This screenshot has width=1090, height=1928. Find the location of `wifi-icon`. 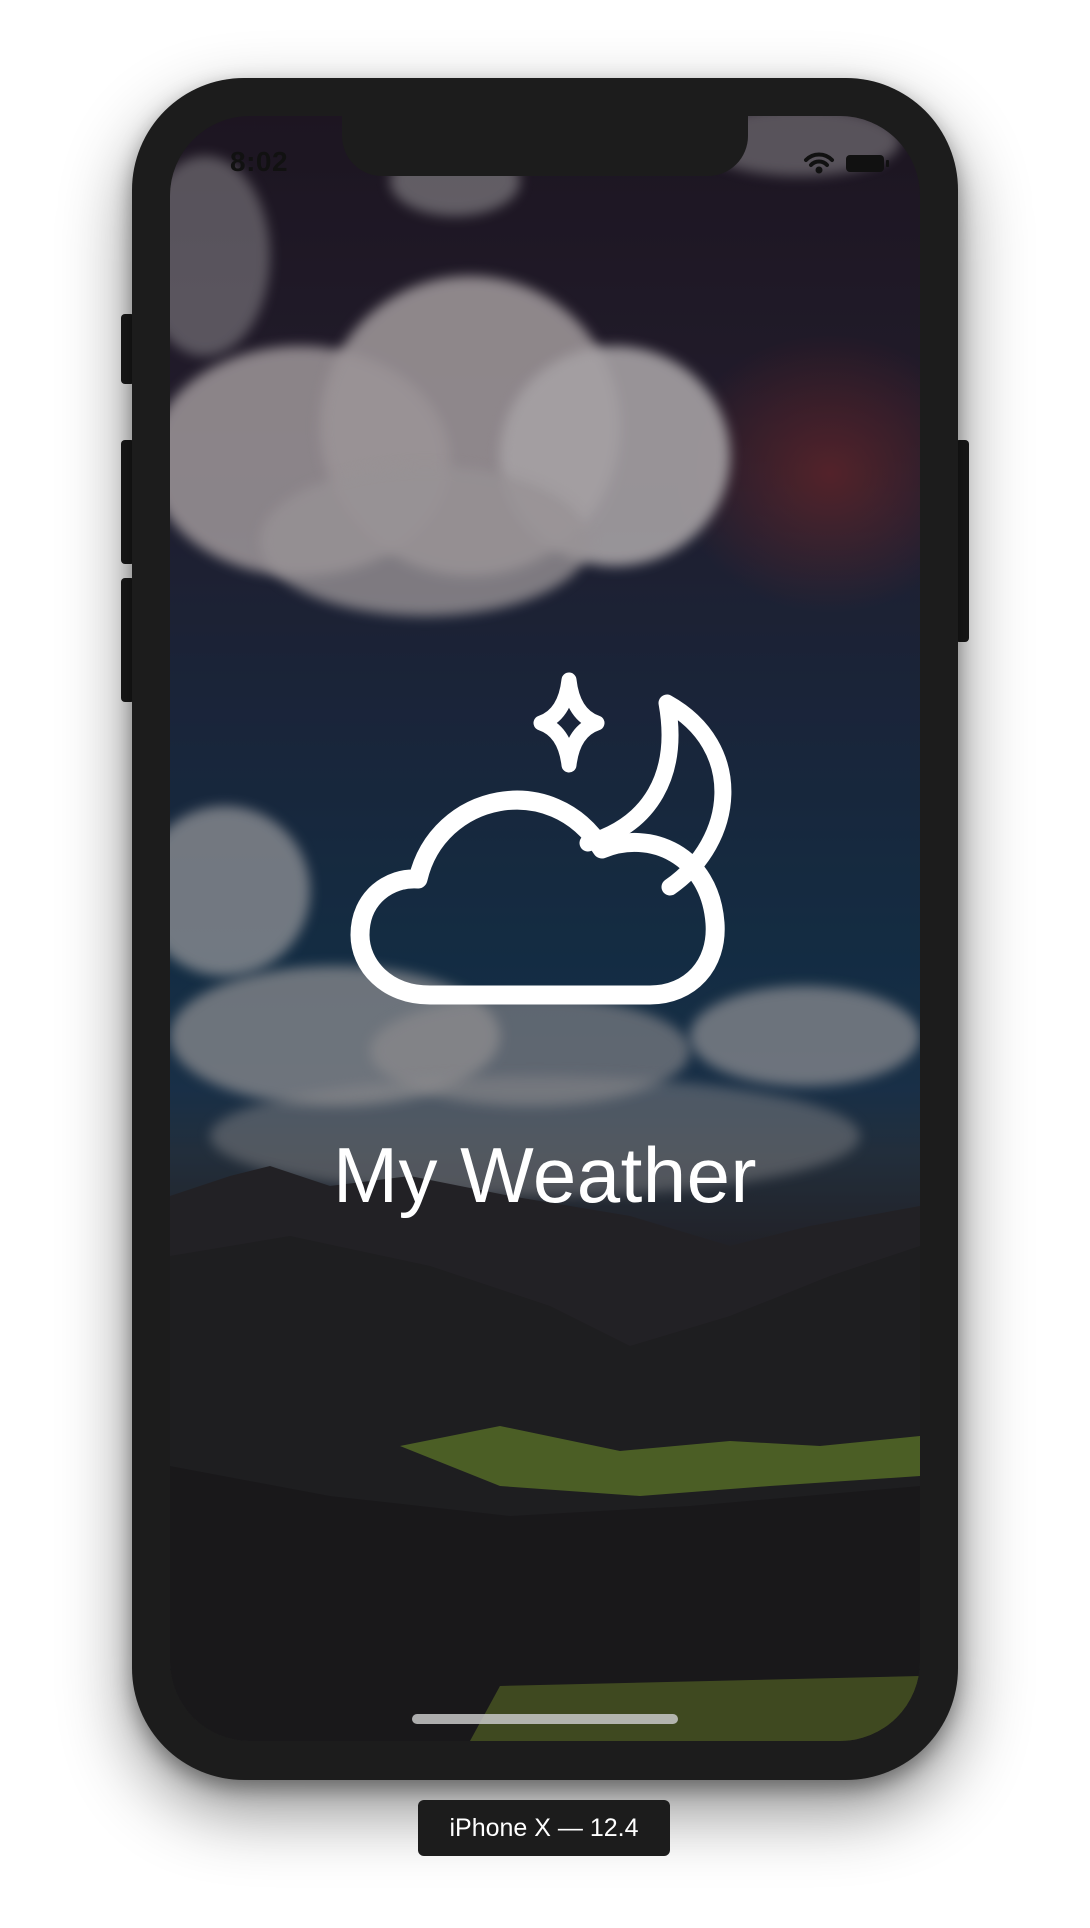

wifi-icon is located at coordinates (819, 163).